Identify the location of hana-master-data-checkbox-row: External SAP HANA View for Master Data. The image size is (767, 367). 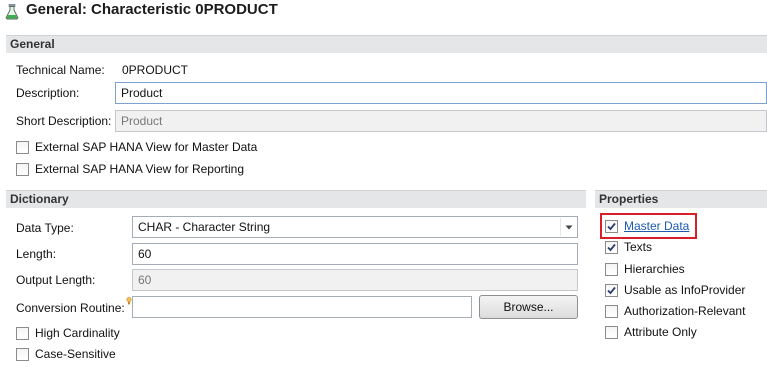
(136, 147).